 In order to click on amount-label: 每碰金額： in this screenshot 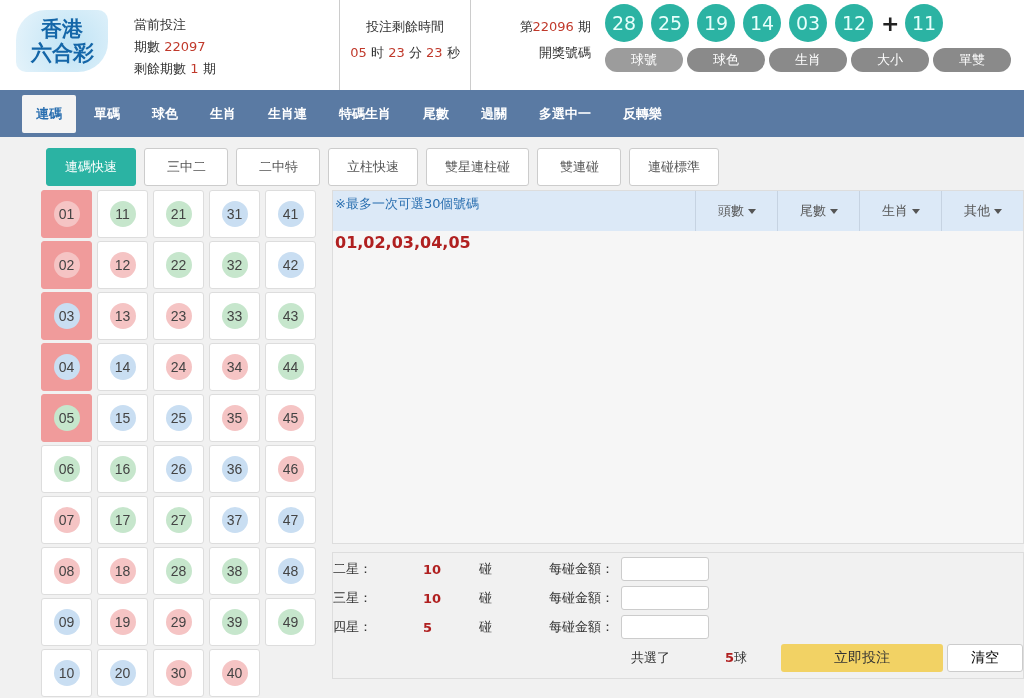, I will do `click(582, 598)`.